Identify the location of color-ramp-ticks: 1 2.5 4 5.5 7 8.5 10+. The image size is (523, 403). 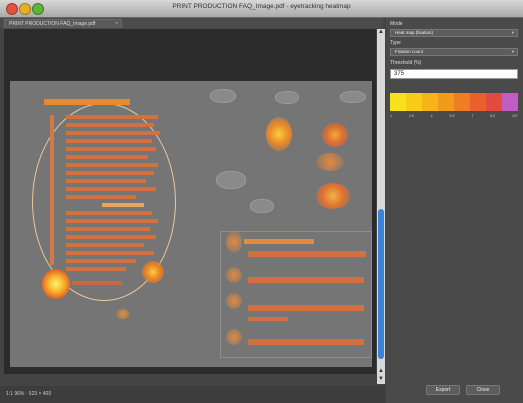
(454, 116).